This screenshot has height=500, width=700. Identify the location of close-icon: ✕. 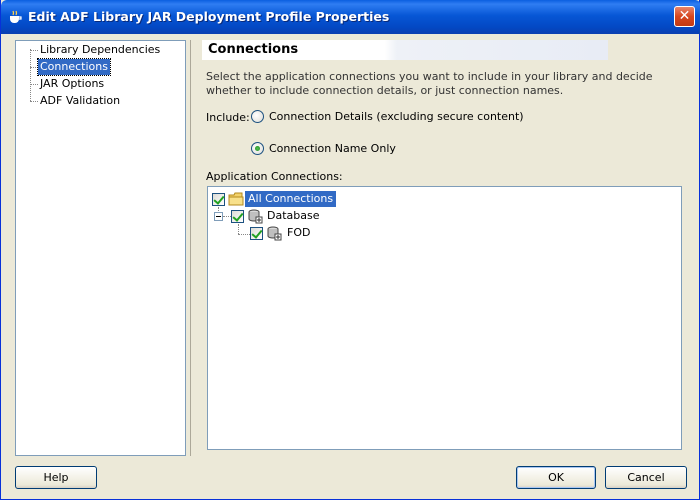
(684, 16).